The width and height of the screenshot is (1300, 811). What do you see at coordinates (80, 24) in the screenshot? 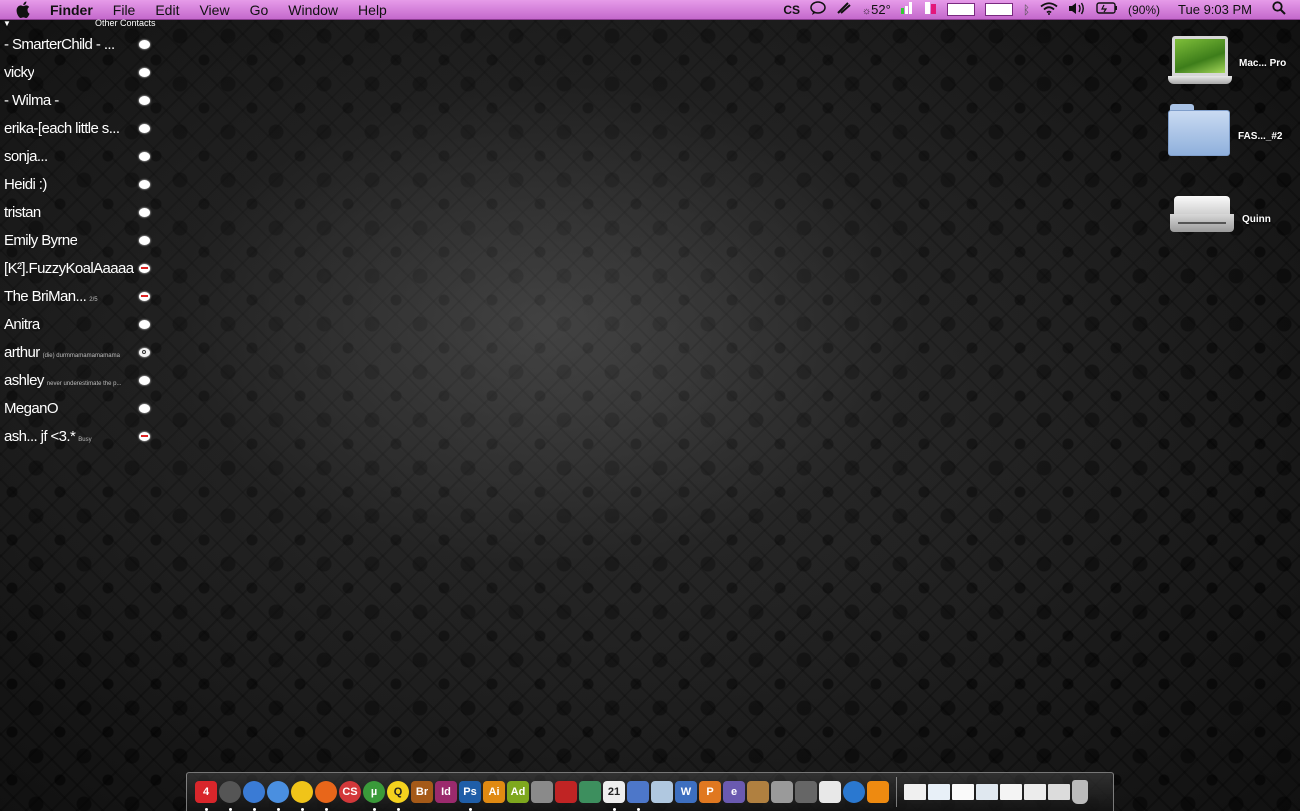
I see `group-header: ▼ Other Contacts` at bounding box center [80, 24].